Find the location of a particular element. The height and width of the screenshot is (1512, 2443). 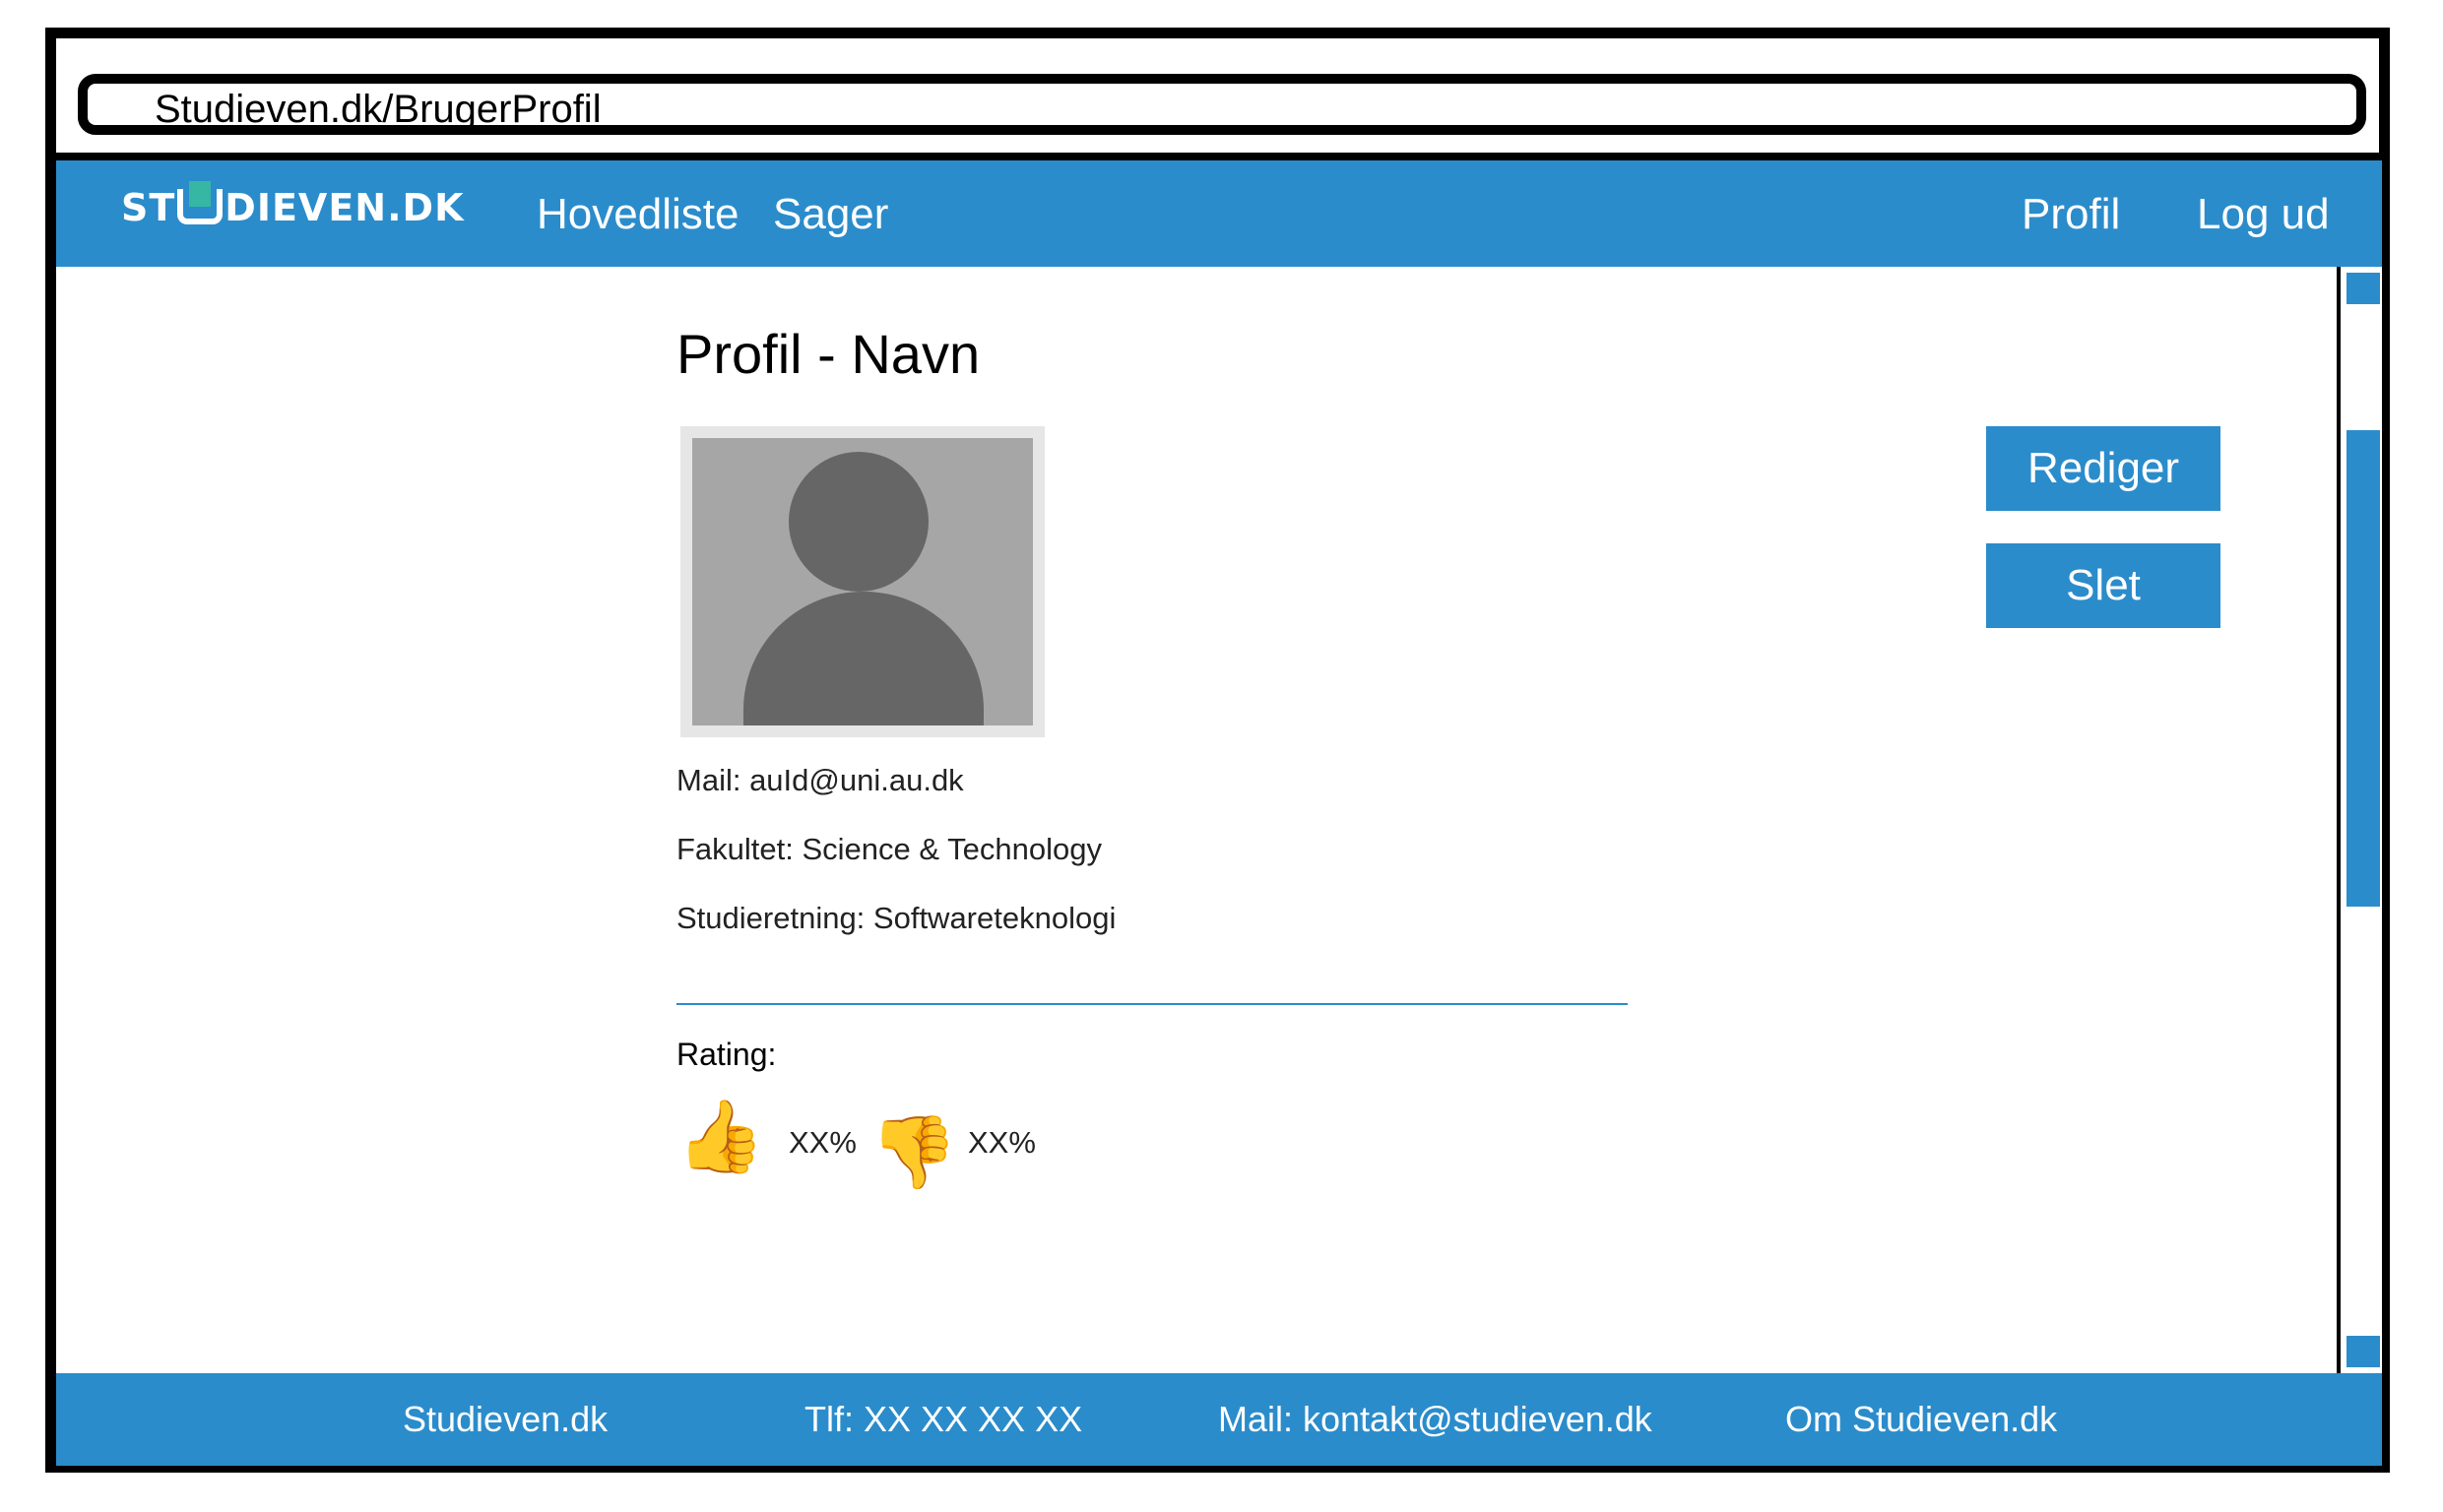

avatar-body is located at coordinates (863, 658).